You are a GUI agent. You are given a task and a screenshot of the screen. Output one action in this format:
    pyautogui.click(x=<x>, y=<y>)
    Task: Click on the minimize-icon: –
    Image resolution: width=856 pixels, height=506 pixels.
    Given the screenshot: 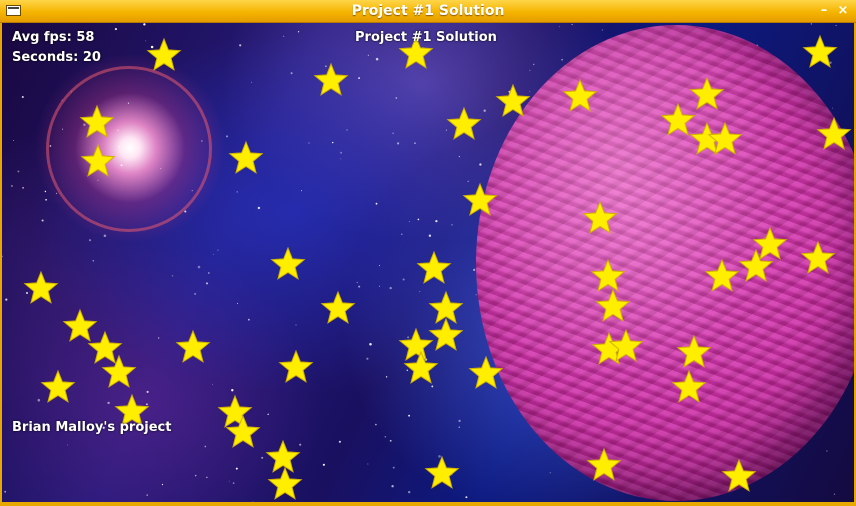 What is the action you would take?
    pyautogui.click(x=824, y=11)
    